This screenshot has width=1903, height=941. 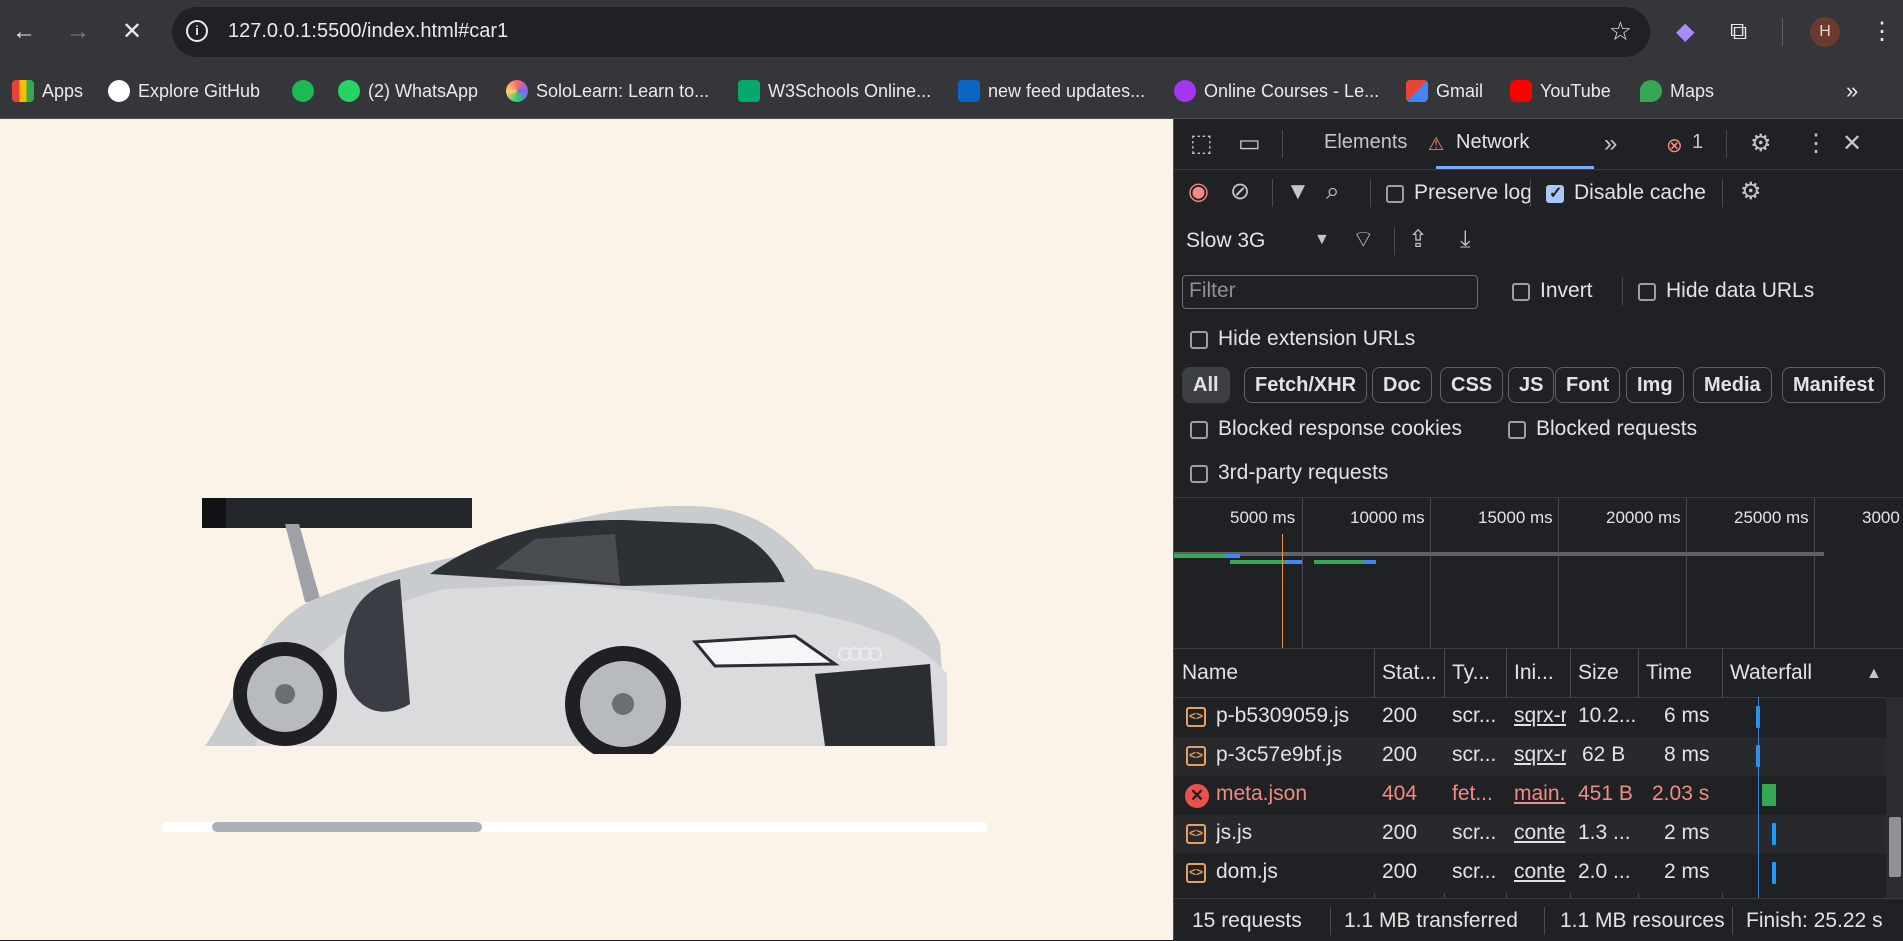 What do you see at coordinates (1669, 673) in the screenshot?
I see `column-time: Time` at bounding box center [1669, 673].